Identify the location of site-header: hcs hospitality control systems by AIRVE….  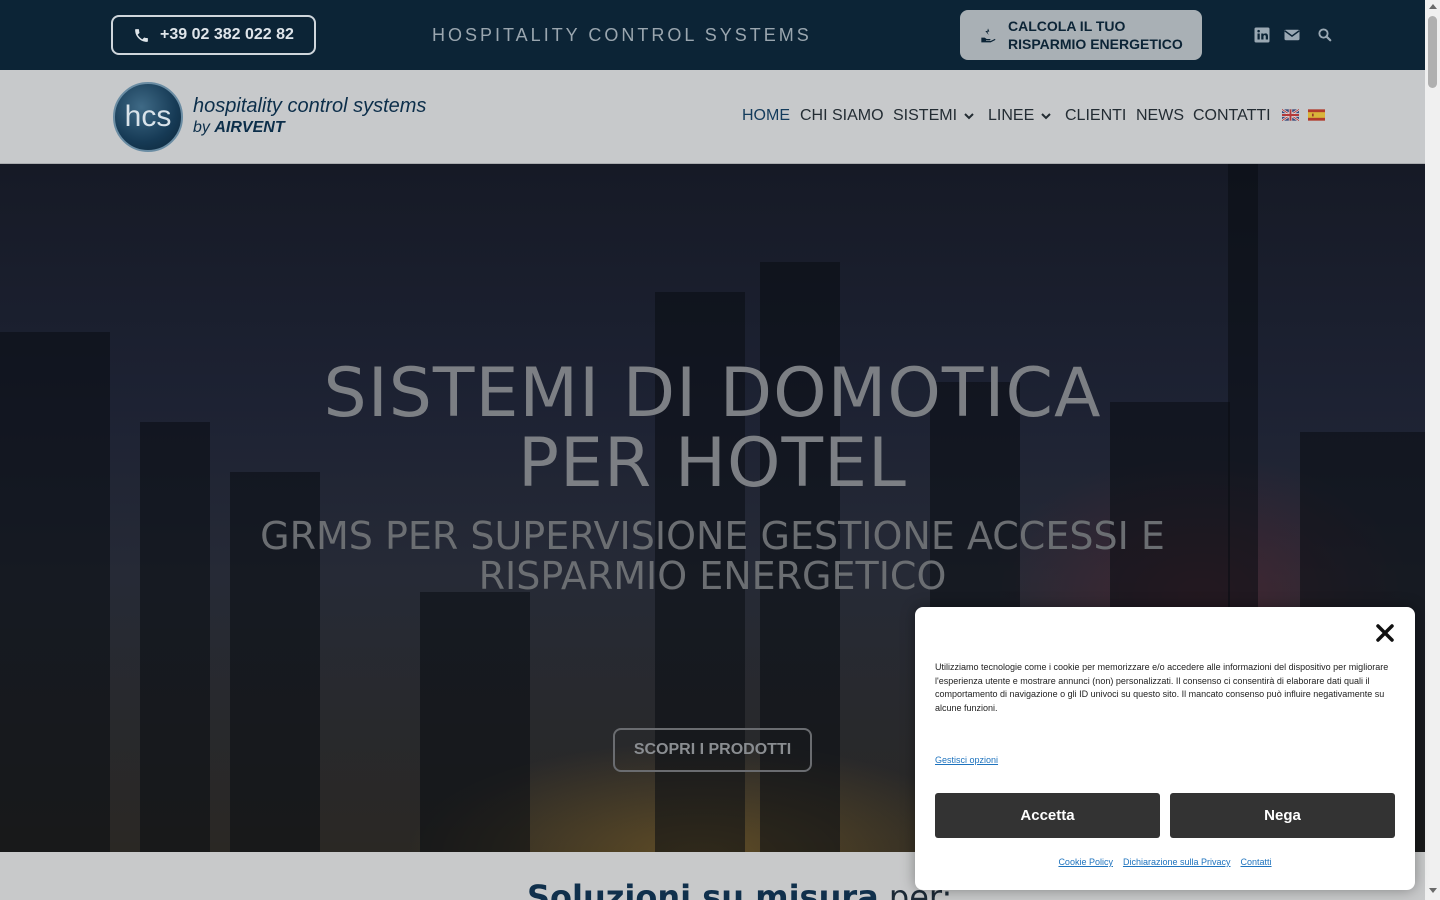
(712, 117).